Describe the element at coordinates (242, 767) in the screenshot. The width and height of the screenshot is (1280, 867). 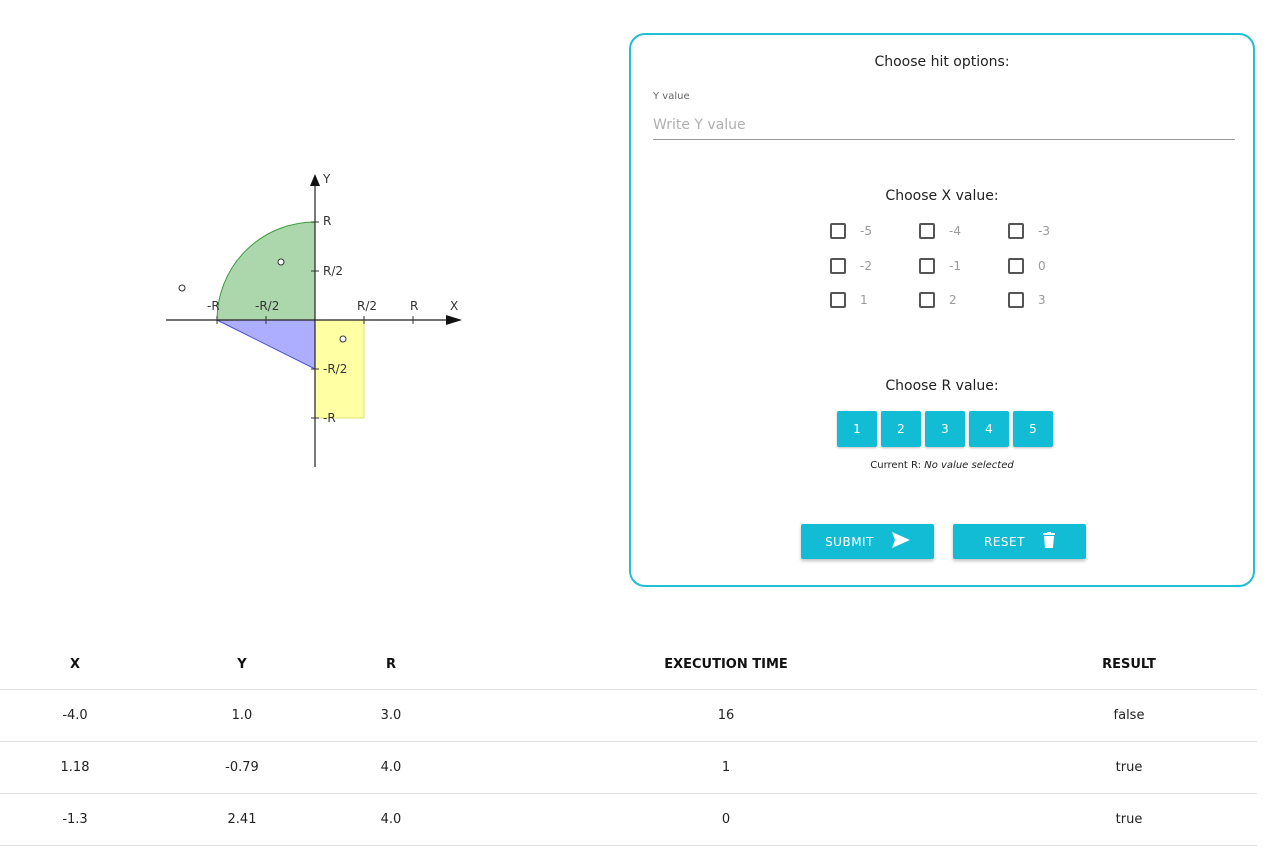
I see `cell-y: -0.79` at that location.